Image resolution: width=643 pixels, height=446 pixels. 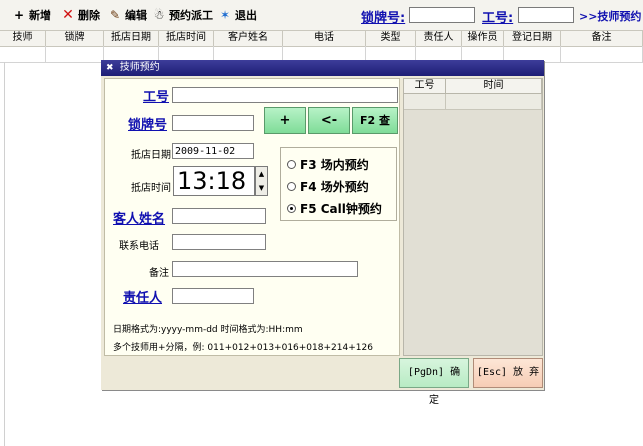 I want to click on spin-down-icon: ▼, so click(x=261, y=188).